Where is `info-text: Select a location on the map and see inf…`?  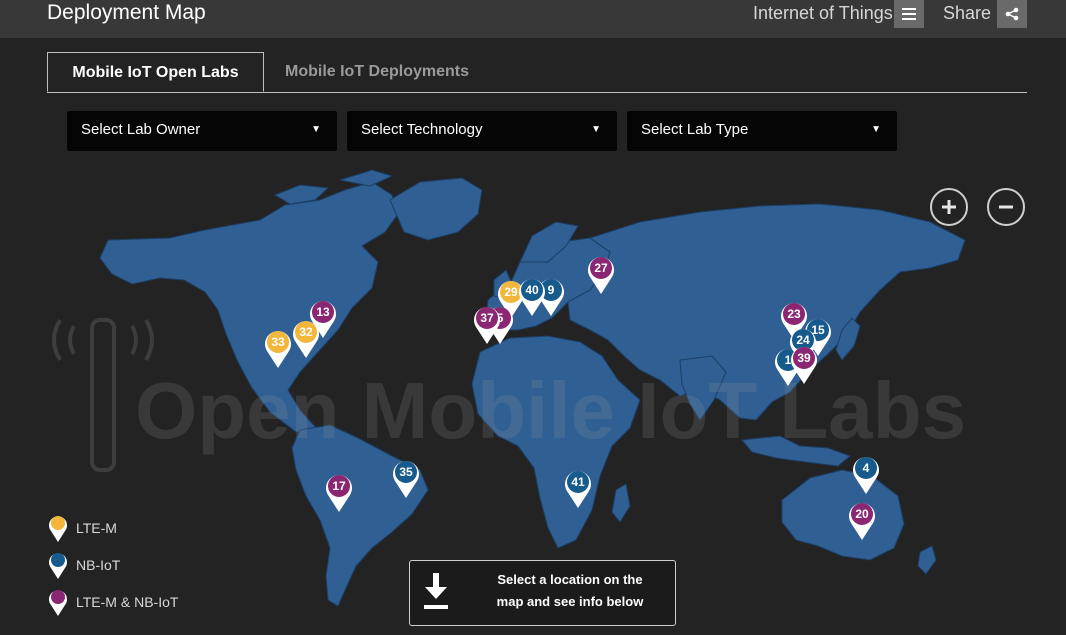 info-text: Select a location on the map and see inf… is located at coordinates (570, 591).